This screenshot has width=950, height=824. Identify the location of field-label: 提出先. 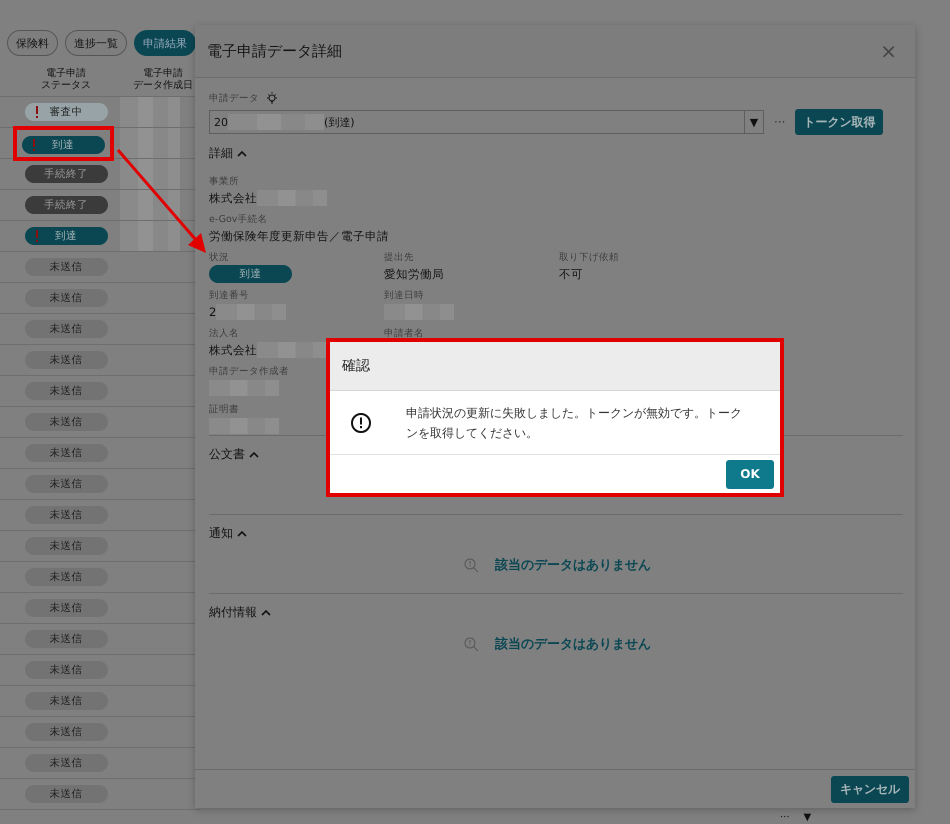
(399, 257).